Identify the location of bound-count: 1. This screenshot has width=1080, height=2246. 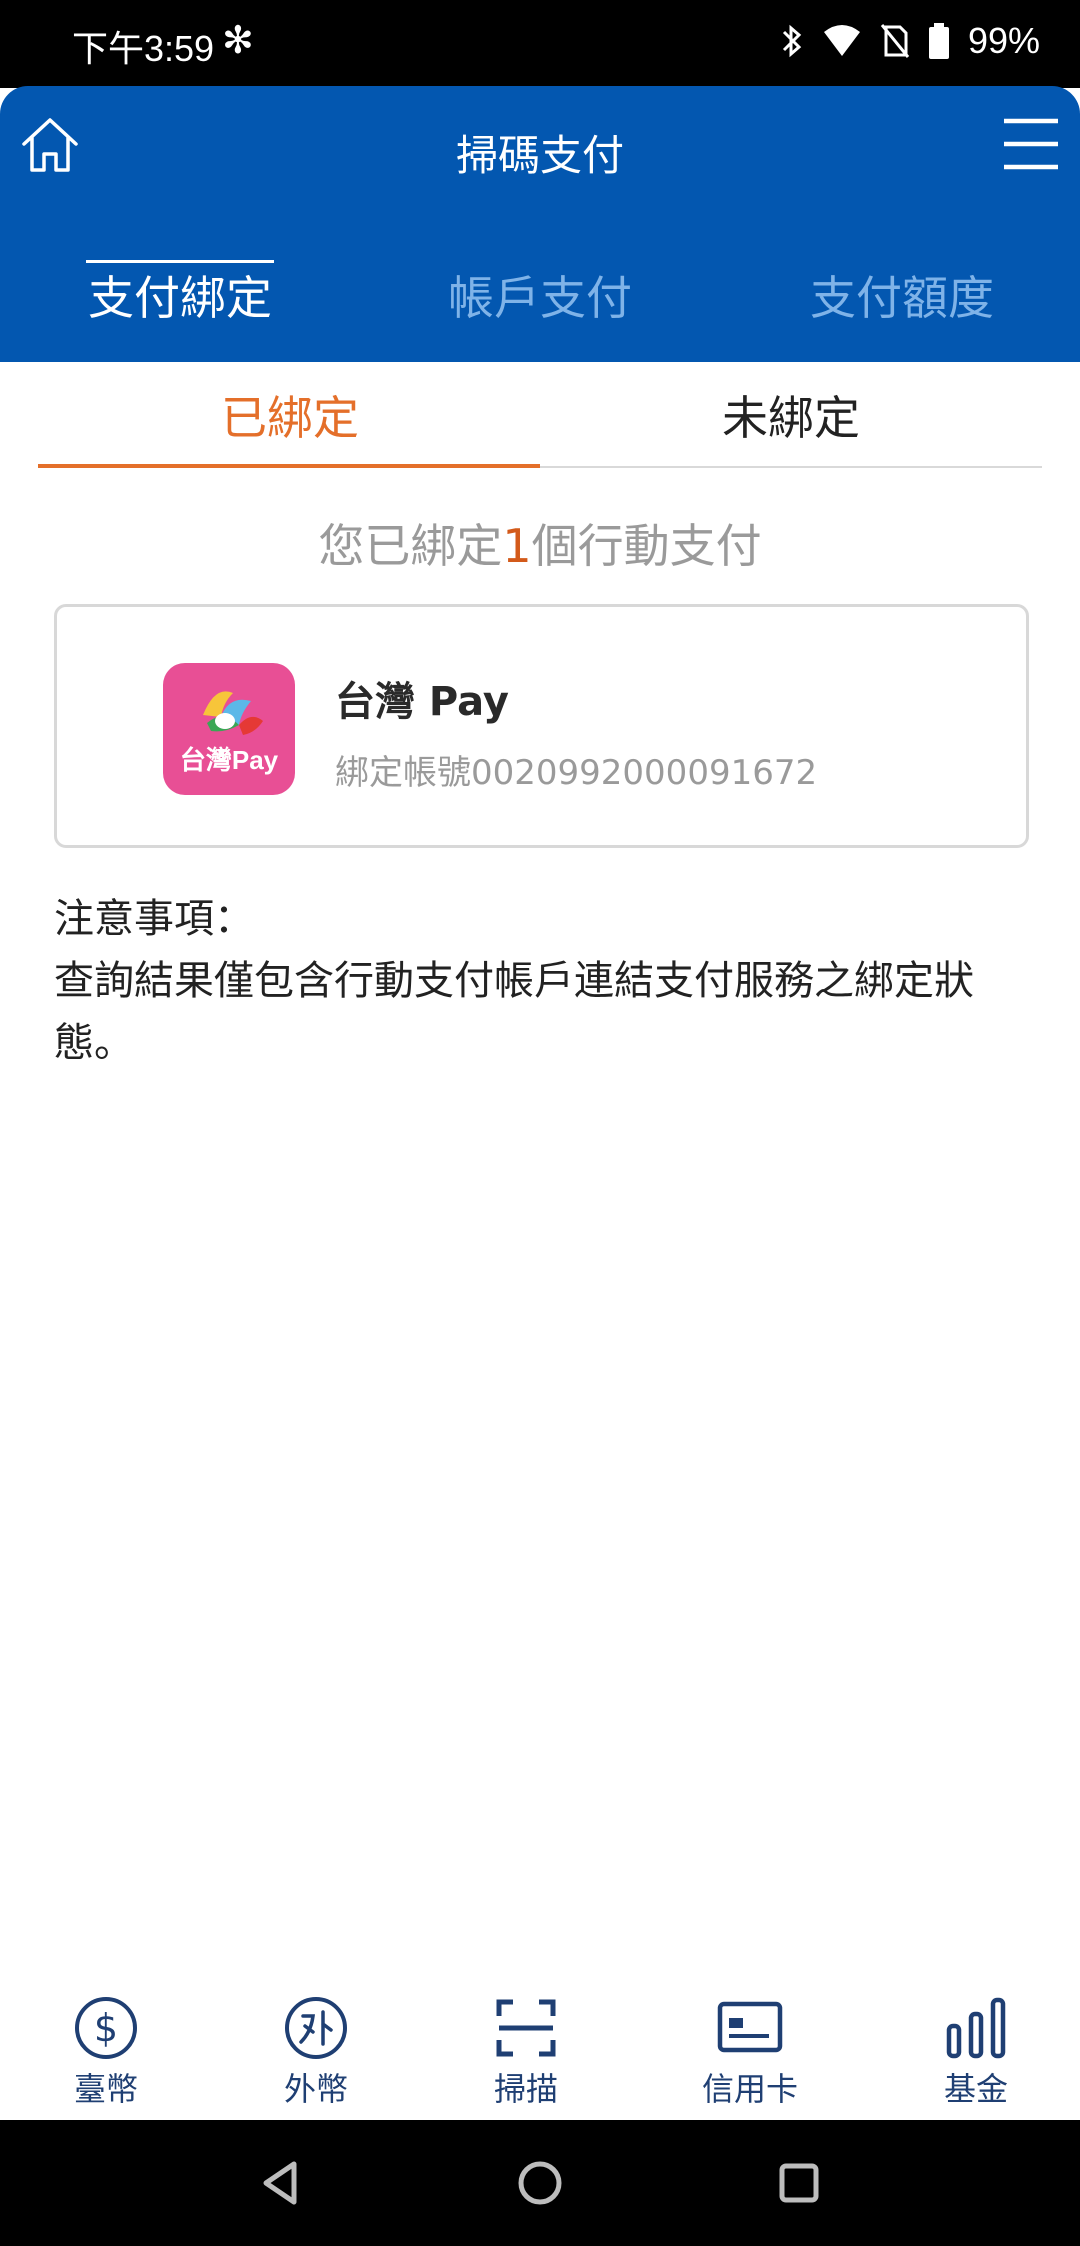
(517, 546).